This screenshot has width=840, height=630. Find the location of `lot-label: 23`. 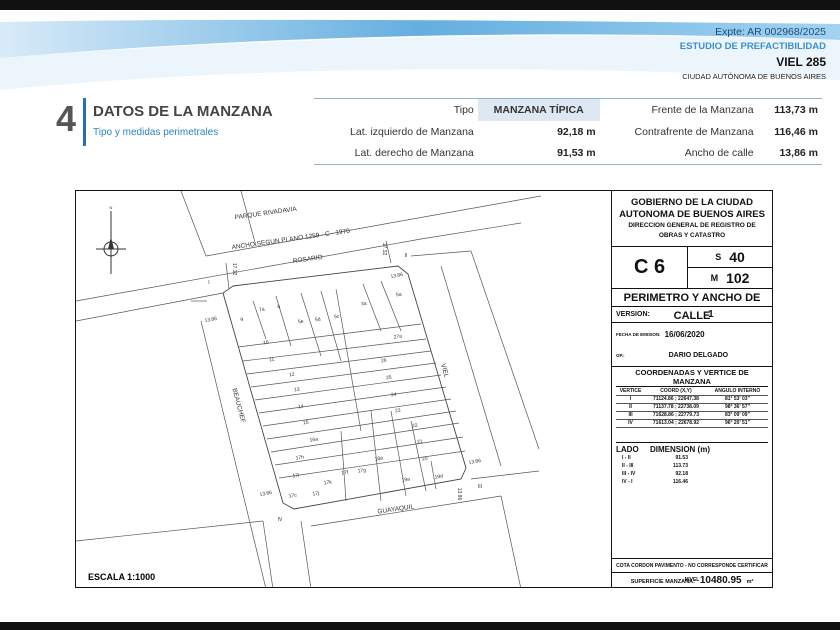

lot-label: 23 is located at coordinates (398, 411).